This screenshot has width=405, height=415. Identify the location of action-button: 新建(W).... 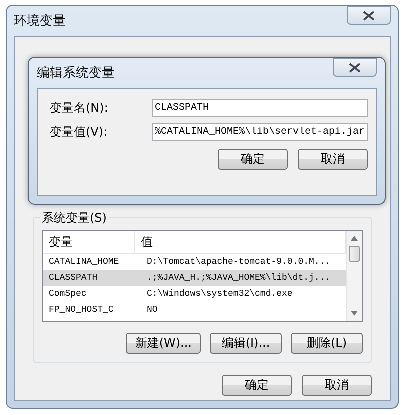
(163, 343).